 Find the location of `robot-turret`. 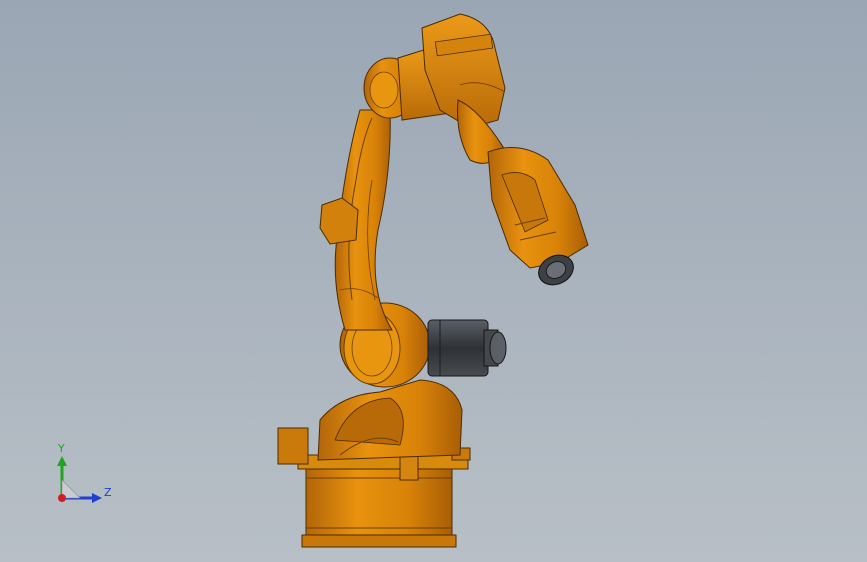

robot-turret is located at coordinates (390, 420).